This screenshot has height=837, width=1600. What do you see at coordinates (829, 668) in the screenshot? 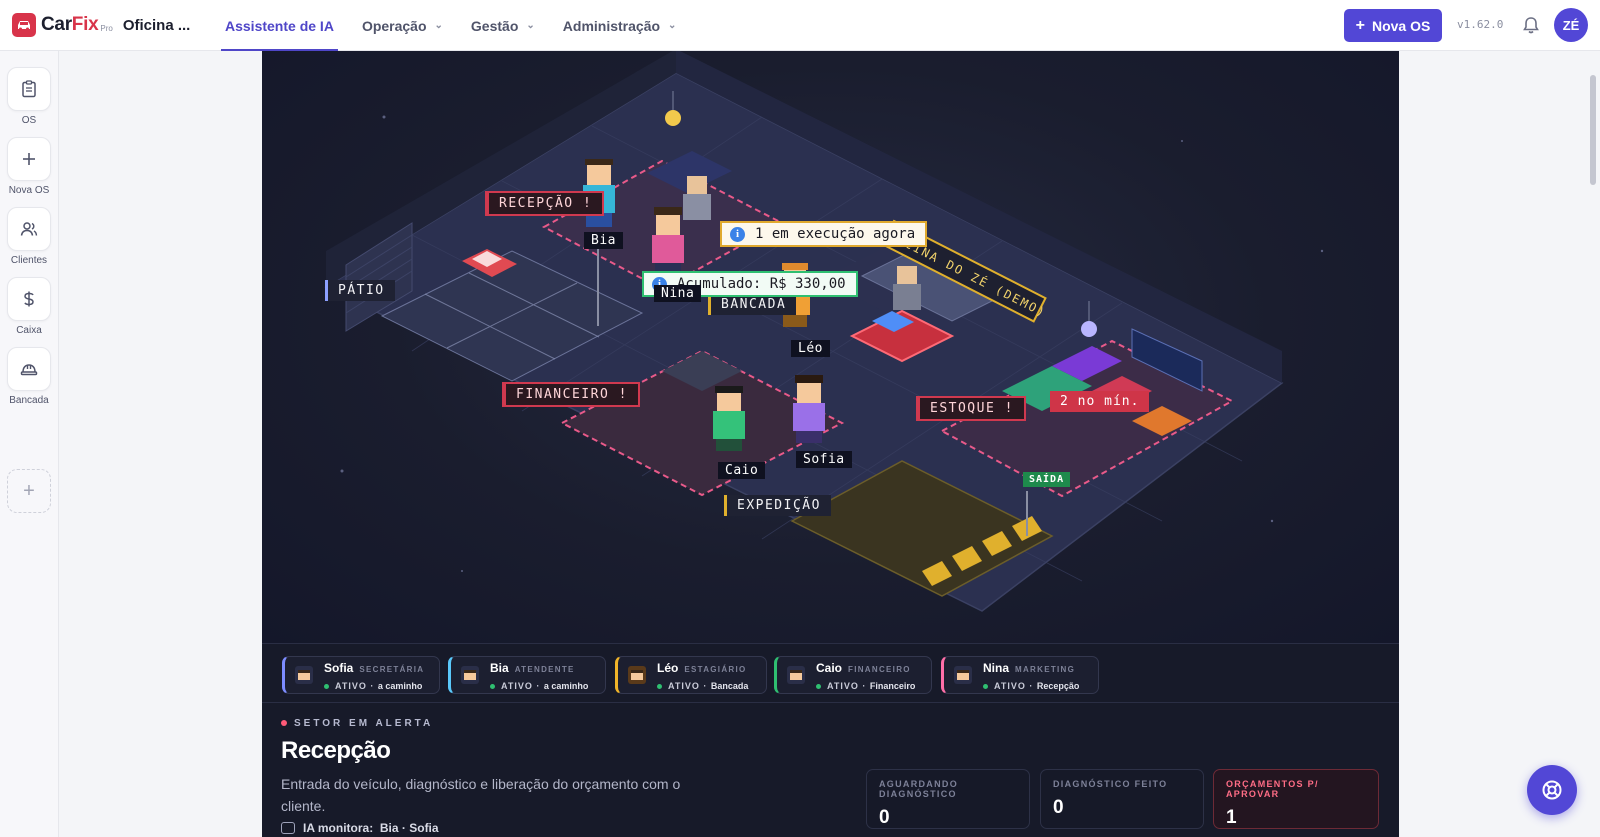
I see `agent-name: Caio` at bounding box center [829, 668].